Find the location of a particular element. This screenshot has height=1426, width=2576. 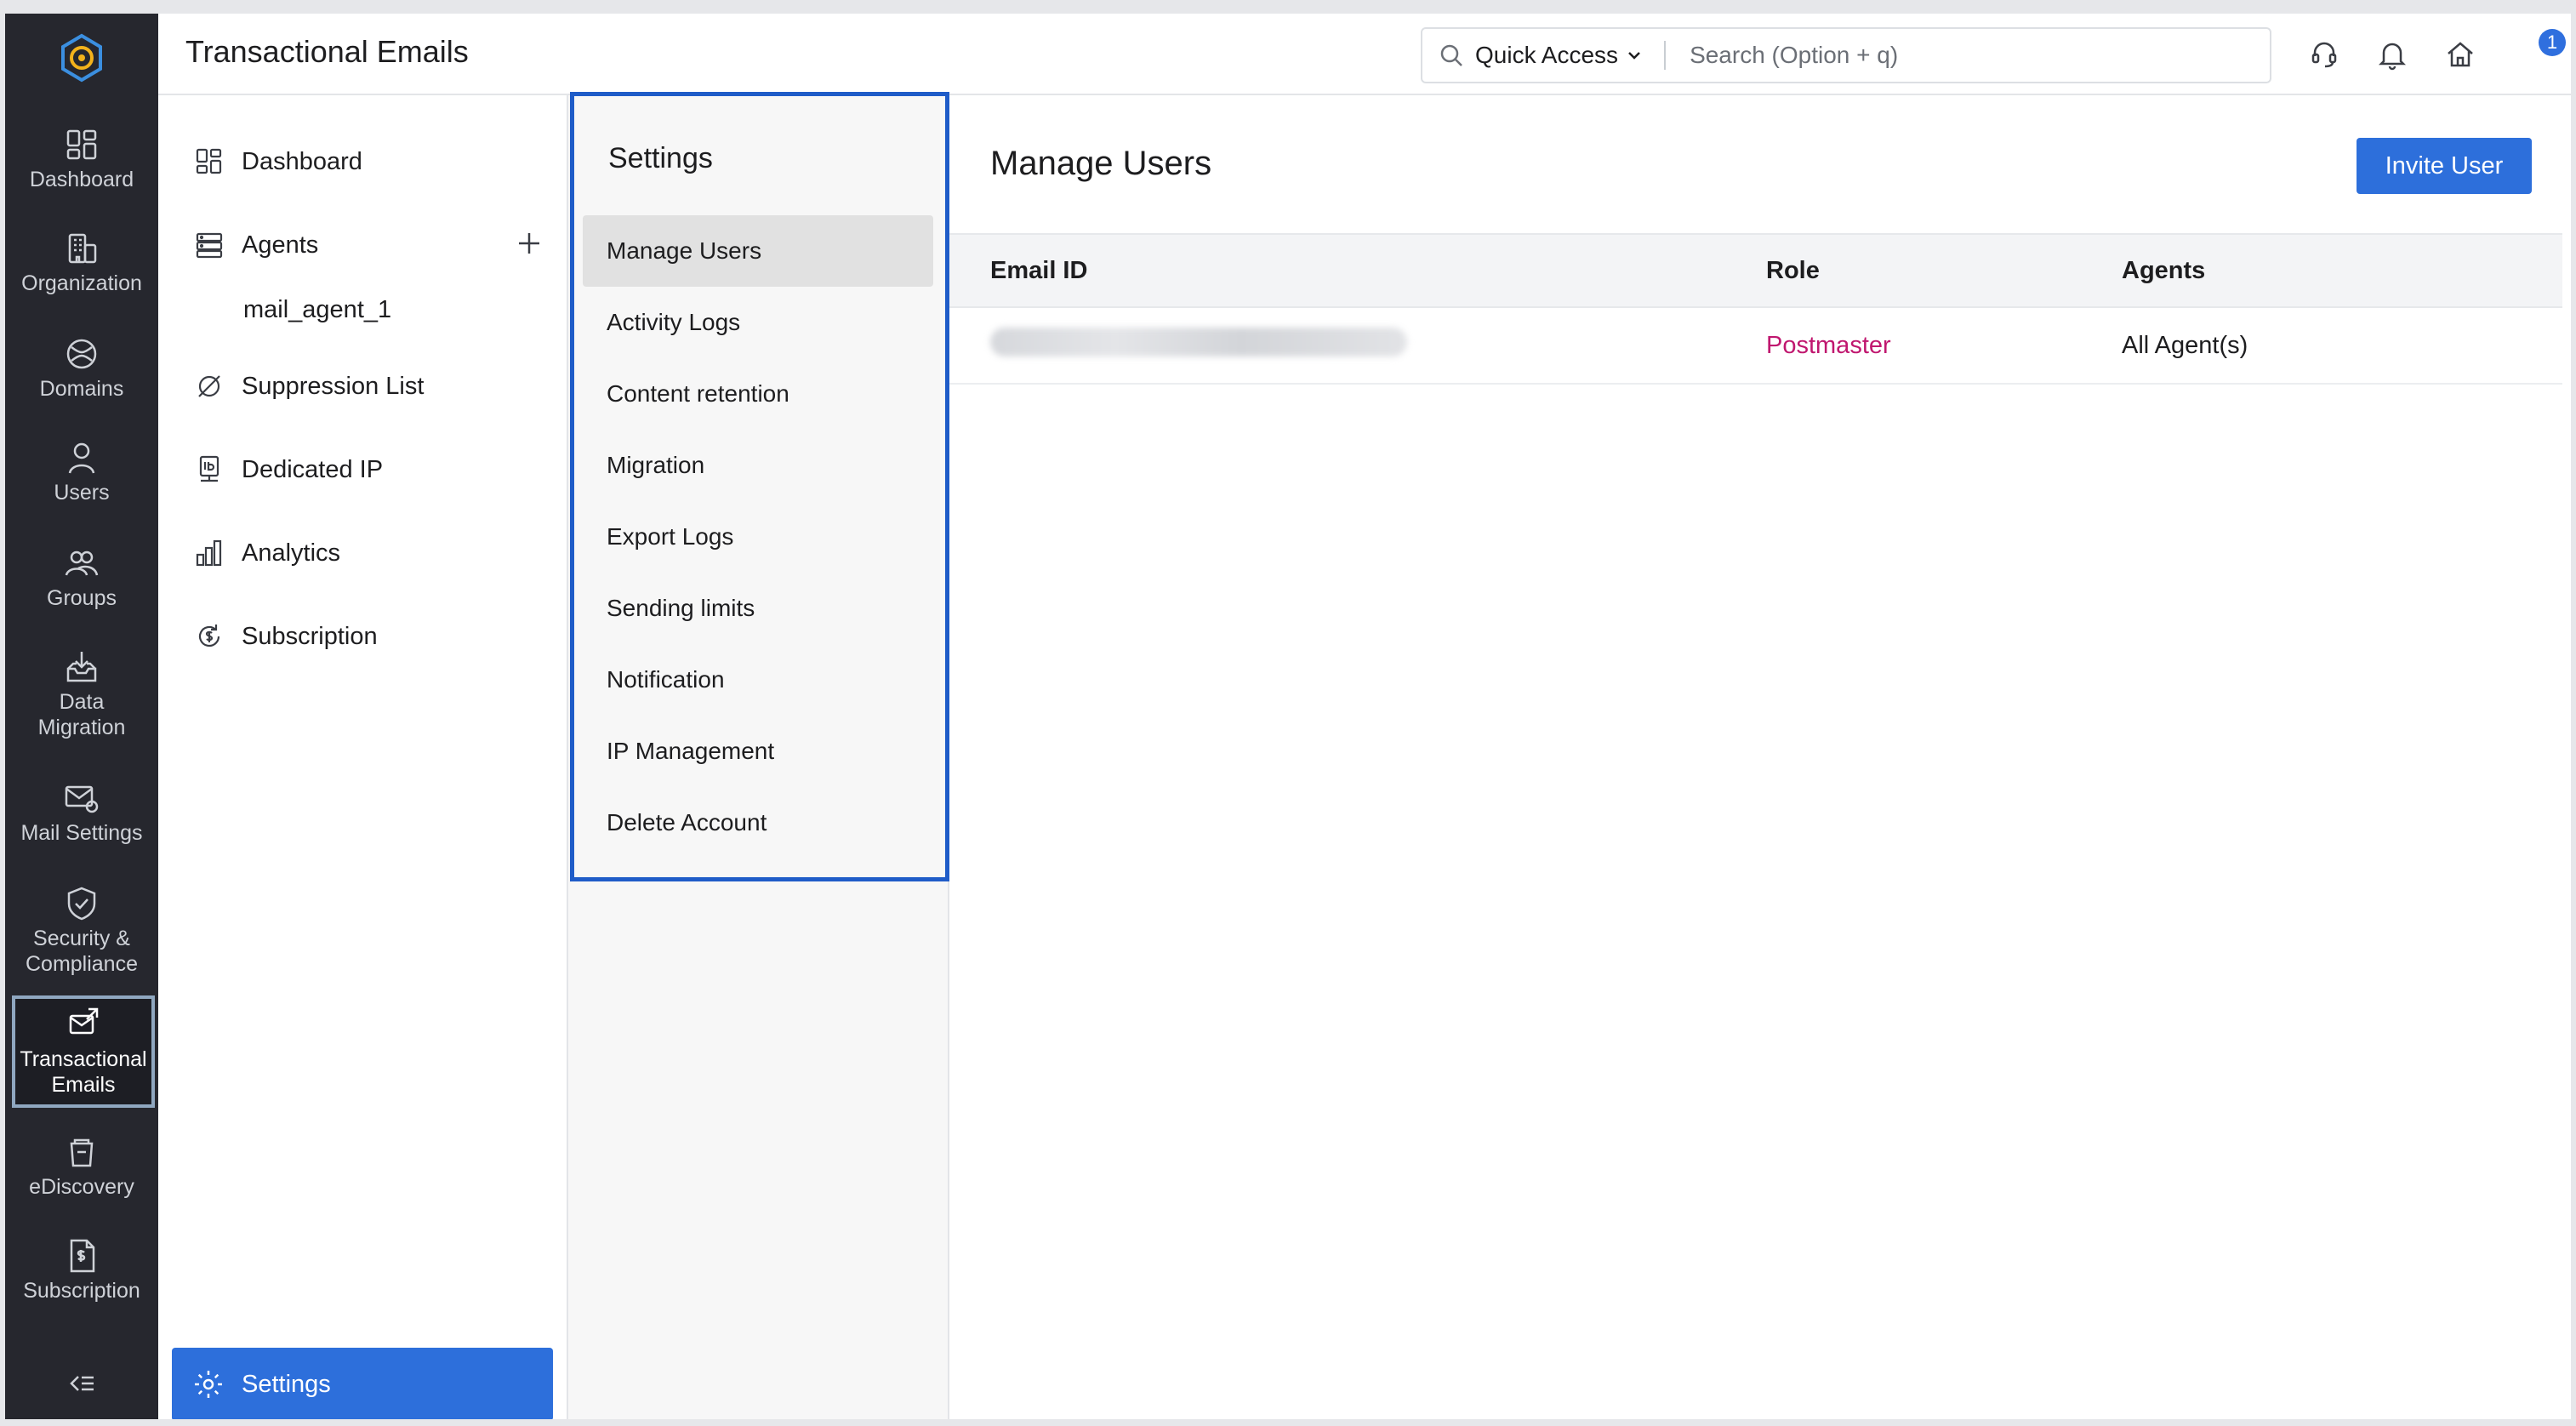

rail-item-domains: Domains is located at coordinates (81, 368).